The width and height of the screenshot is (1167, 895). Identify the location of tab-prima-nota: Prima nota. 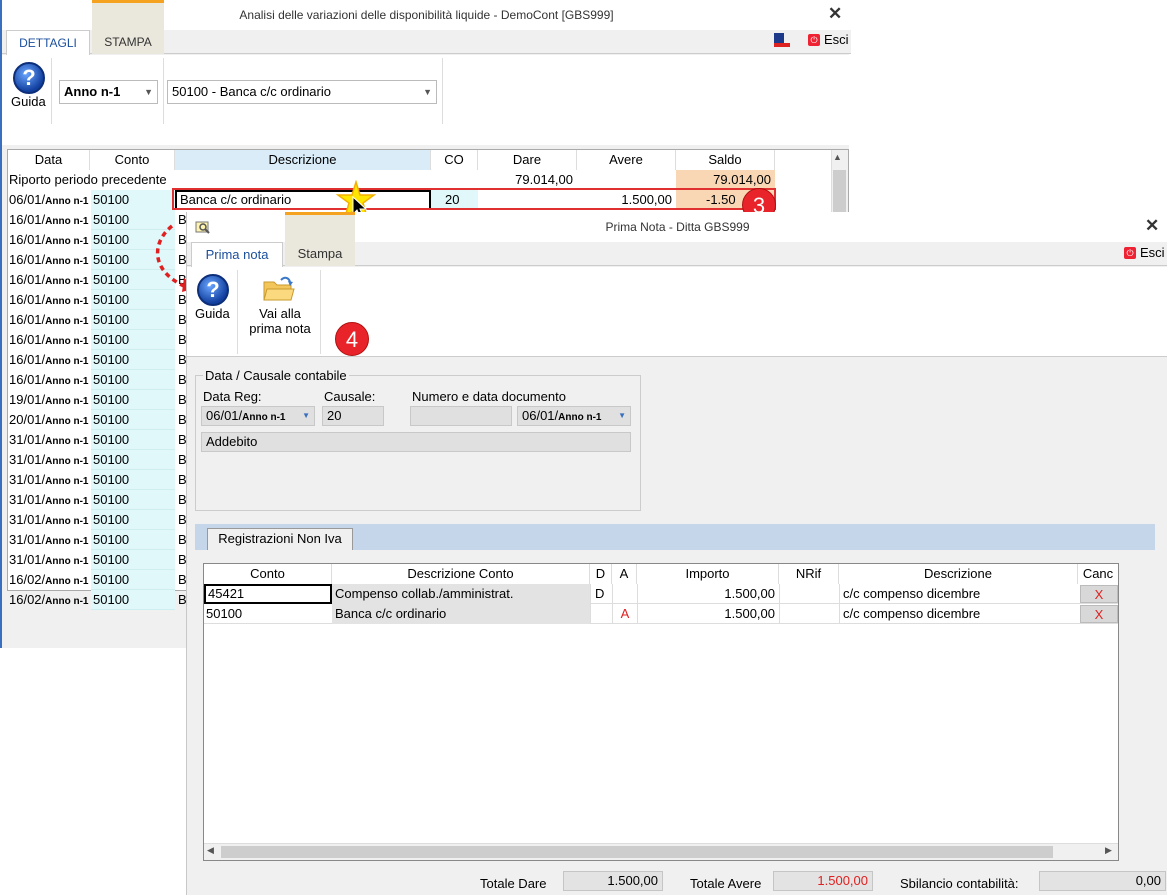
(237, 254).